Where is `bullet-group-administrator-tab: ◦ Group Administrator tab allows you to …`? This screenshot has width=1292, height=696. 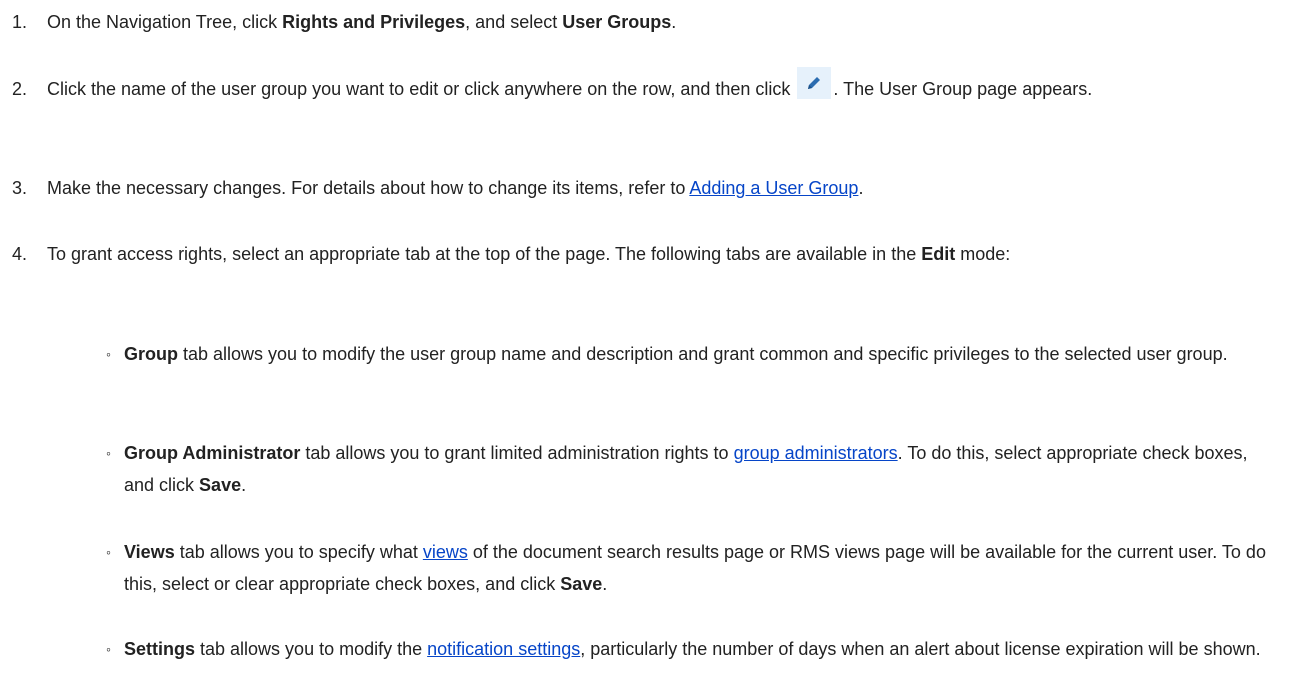
bullet-group-administrator-tab: ◦ Group Administrator tab allows you to … is located at coordinates (690, 469).